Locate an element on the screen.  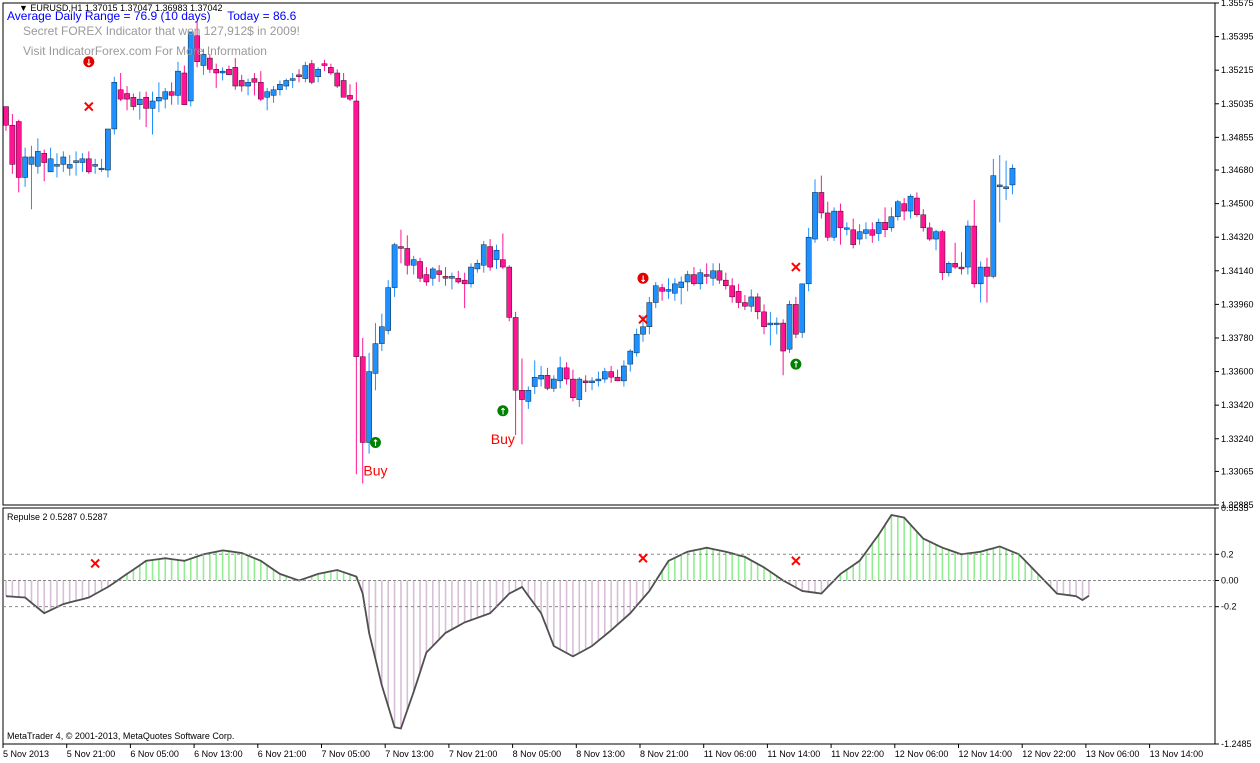
price-tick-label: 1.33240 is located at coordinates (1237, 439).